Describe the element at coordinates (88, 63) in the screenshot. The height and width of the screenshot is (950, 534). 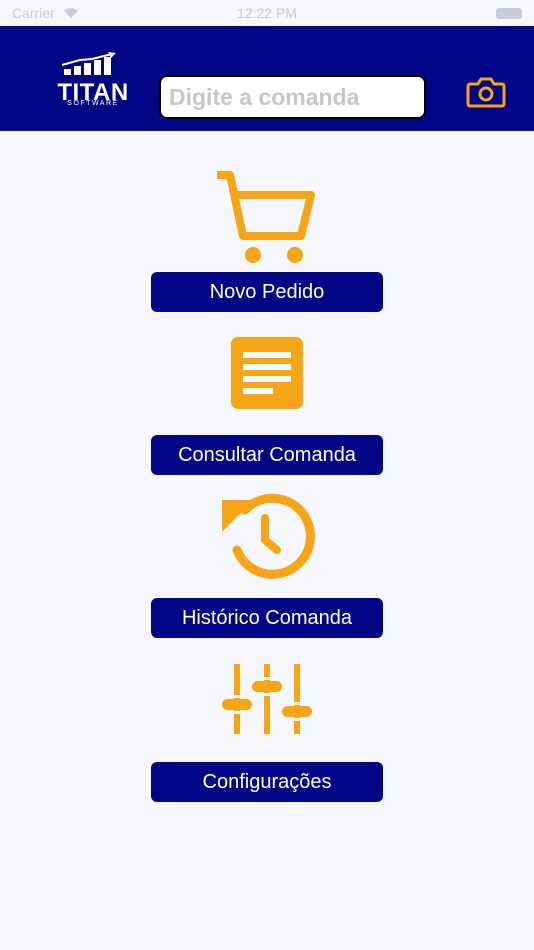
I see `chart-arrow-icon` at that location.